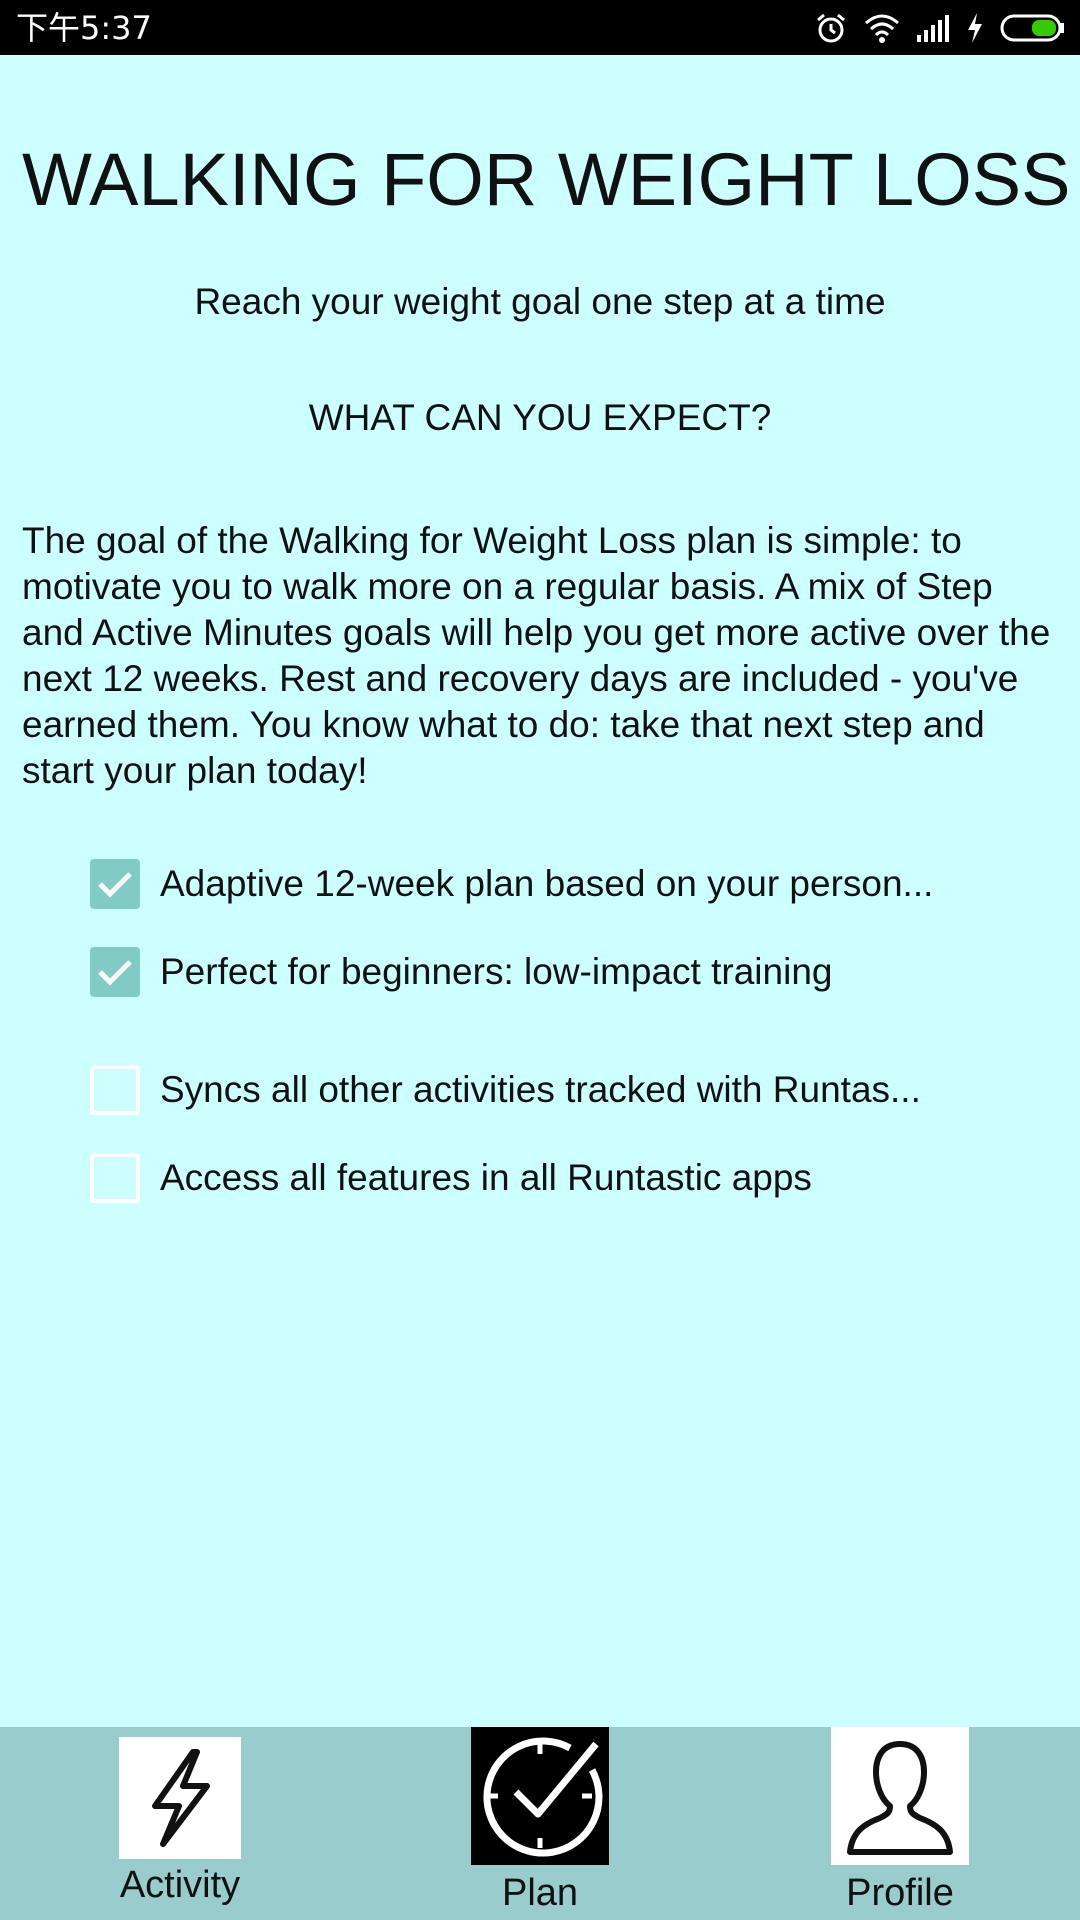  I want to click on status-bar: 下午5:37, so click(540, 27).